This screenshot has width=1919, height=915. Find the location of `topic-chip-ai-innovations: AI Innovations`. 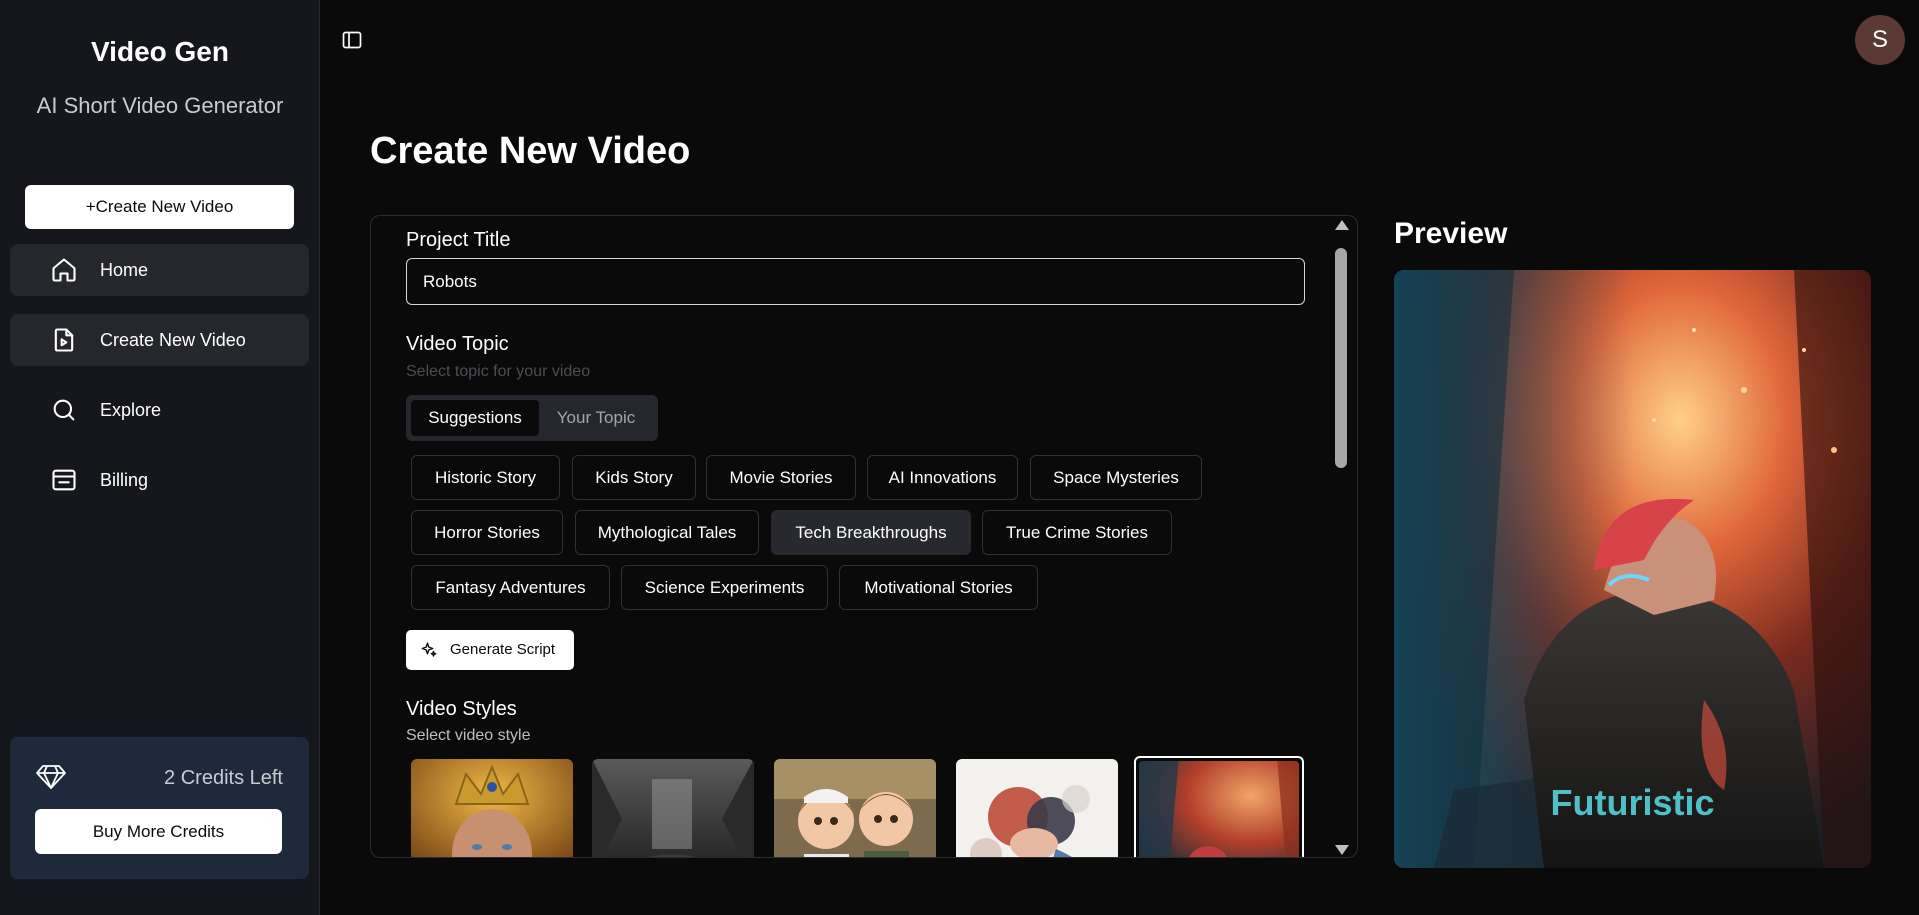

topic-chip-ai-innovations: AI Innovations is located at coordinates (942, 477).